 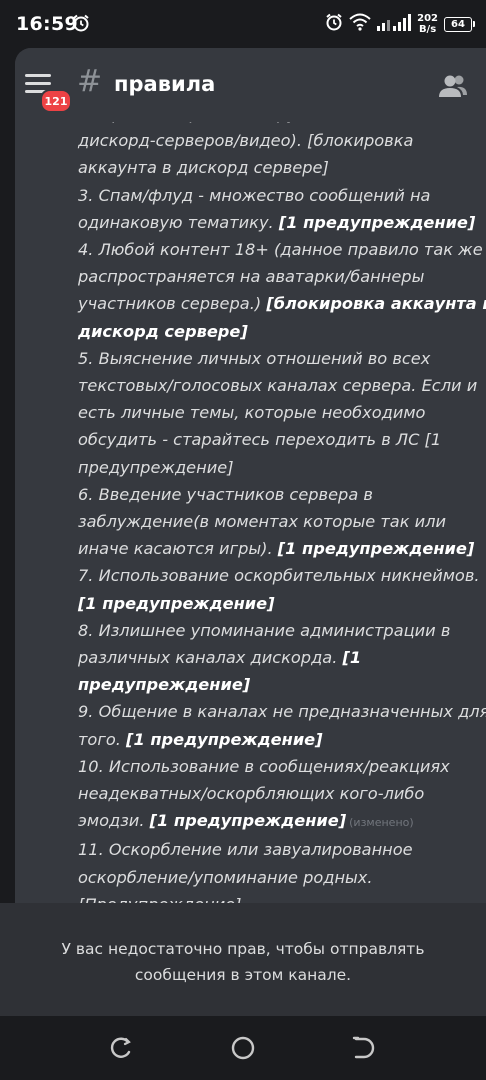 I want to click on message-line-text: 11. Оскорбление или завуалированное, so click(x=245, y=850).